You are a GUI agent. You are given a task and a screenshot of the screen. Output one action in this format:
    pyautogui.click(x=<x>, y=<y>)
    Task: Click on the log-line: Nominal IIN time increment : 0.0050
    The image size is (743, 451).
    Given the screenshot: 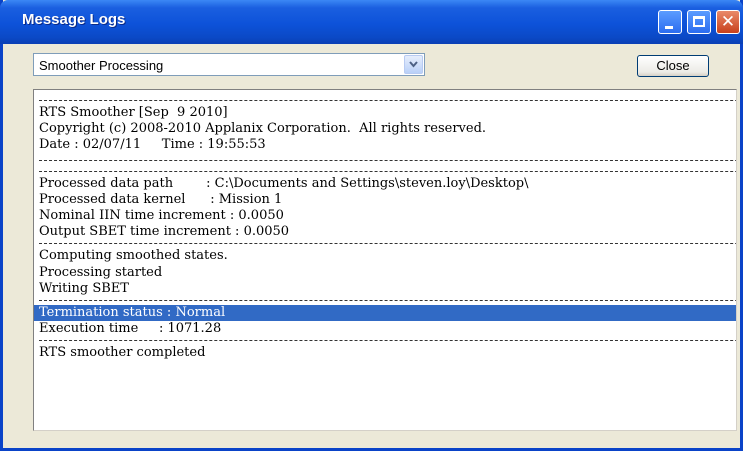 What is the action you would take?
    pyautogui.click(x=161, y=215)
    